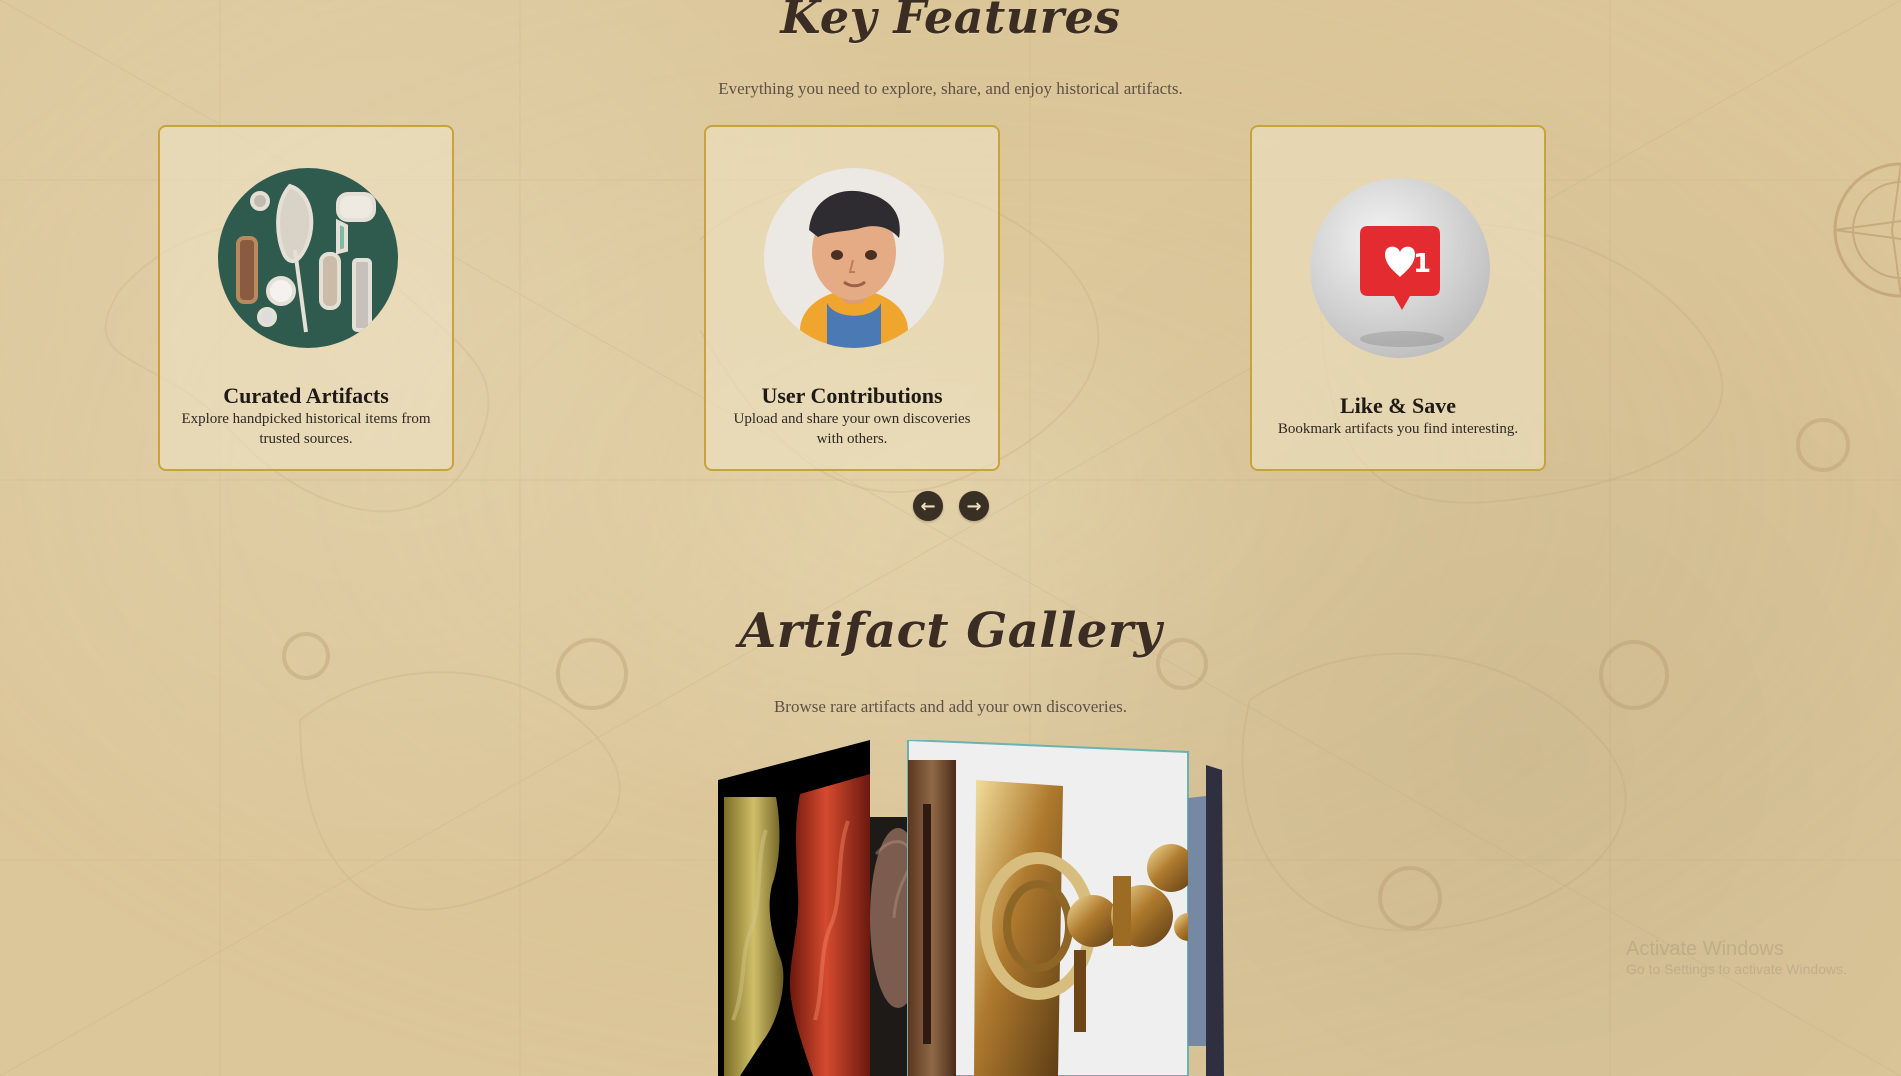  Describe the element at coordinates (1422, 264) in the screenshot. I see `svg-text: 1` at that location.